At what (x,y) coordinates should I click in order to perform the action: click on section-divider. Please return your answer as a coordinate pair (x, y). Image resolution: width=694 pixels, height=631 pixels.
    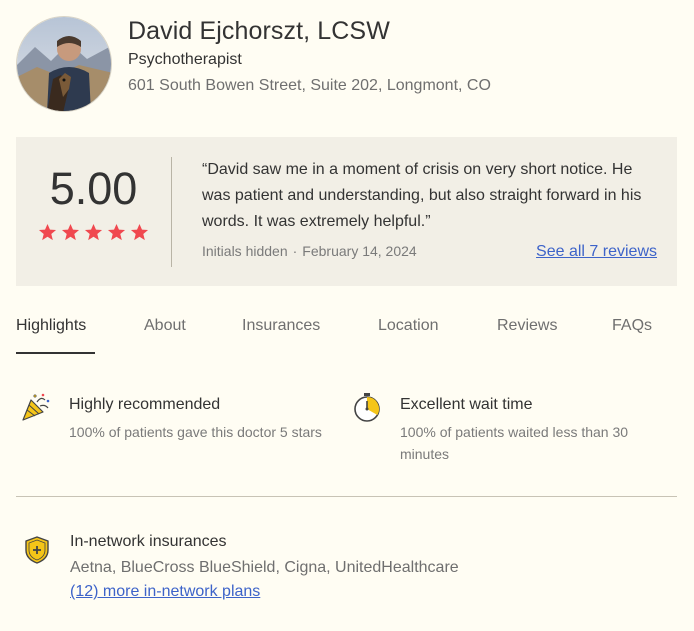
    Looking at the image, I should click on (346, 496).